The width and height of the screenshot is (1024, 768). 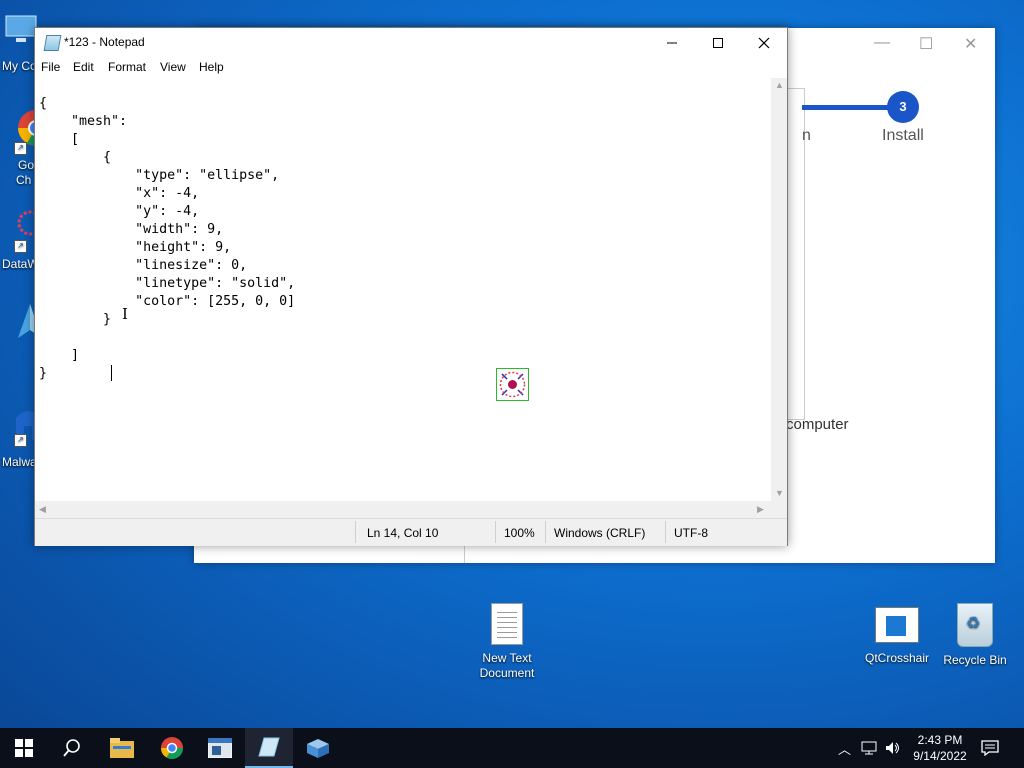 I want to click on menu-help: Help, so click(x=211, y=67).